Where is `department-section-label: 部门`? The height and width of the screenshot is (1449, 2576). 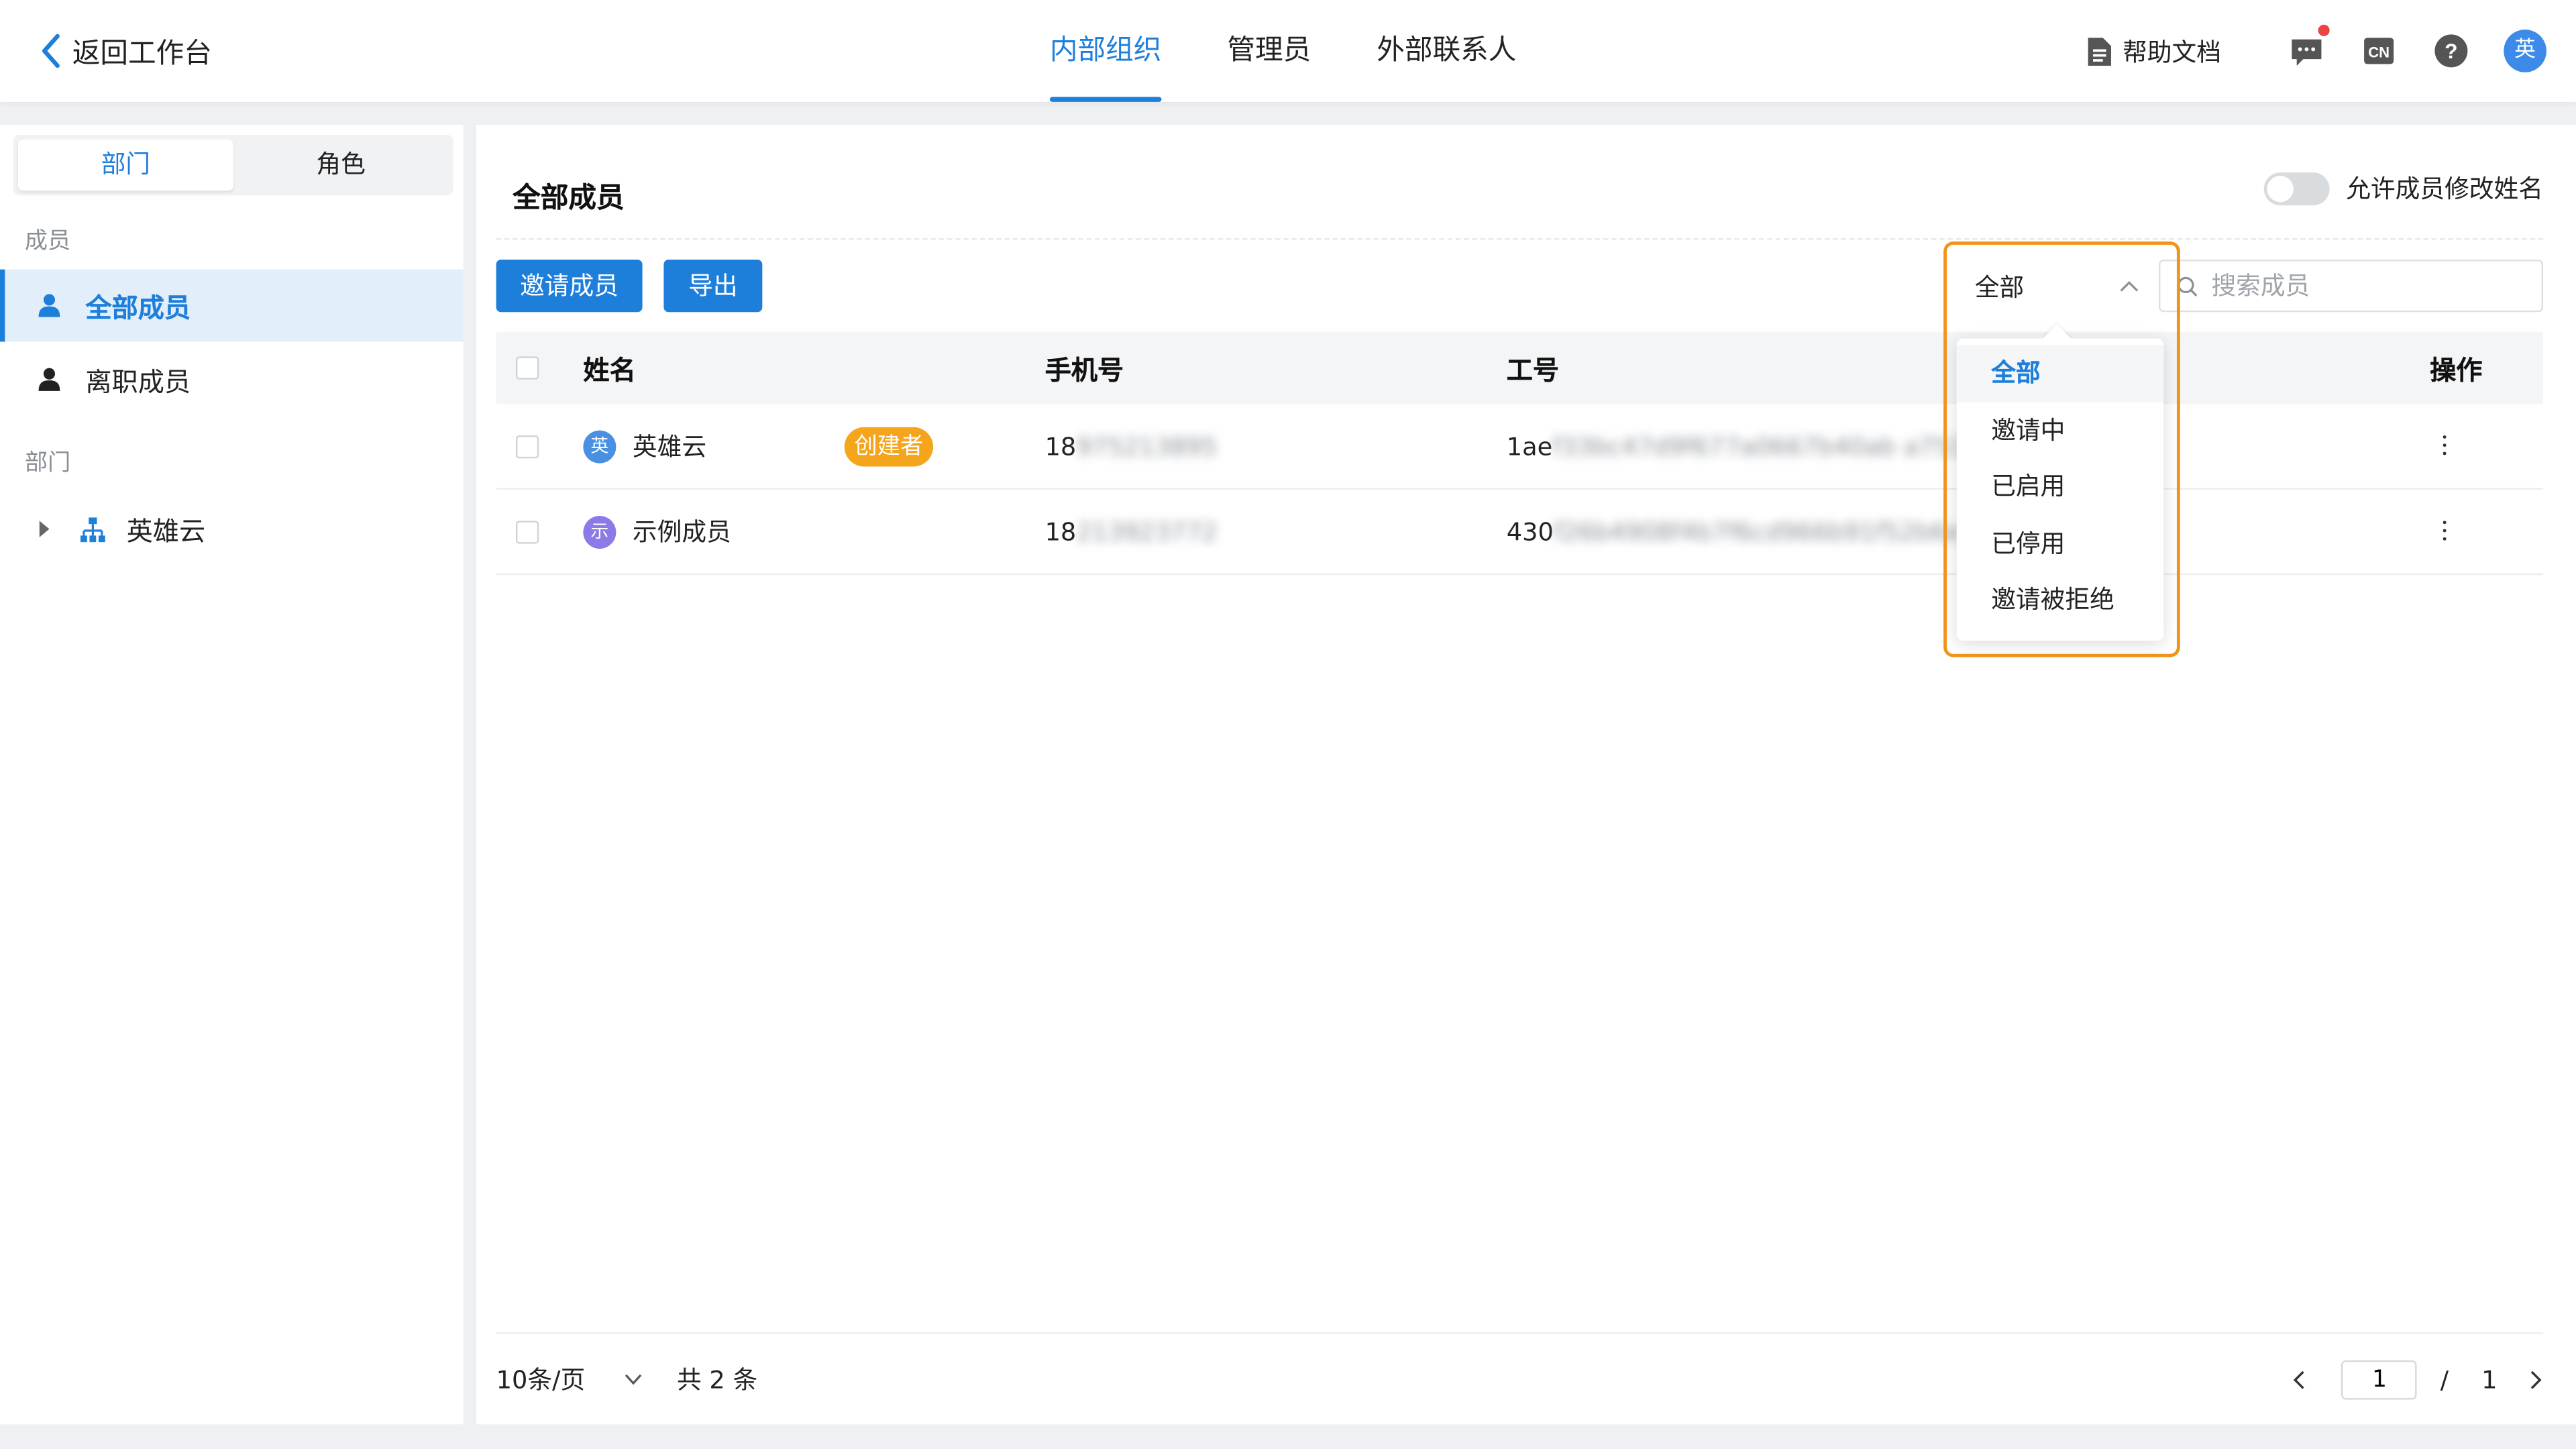 department-section-label: 部门 is located at coordinates (47, 463).